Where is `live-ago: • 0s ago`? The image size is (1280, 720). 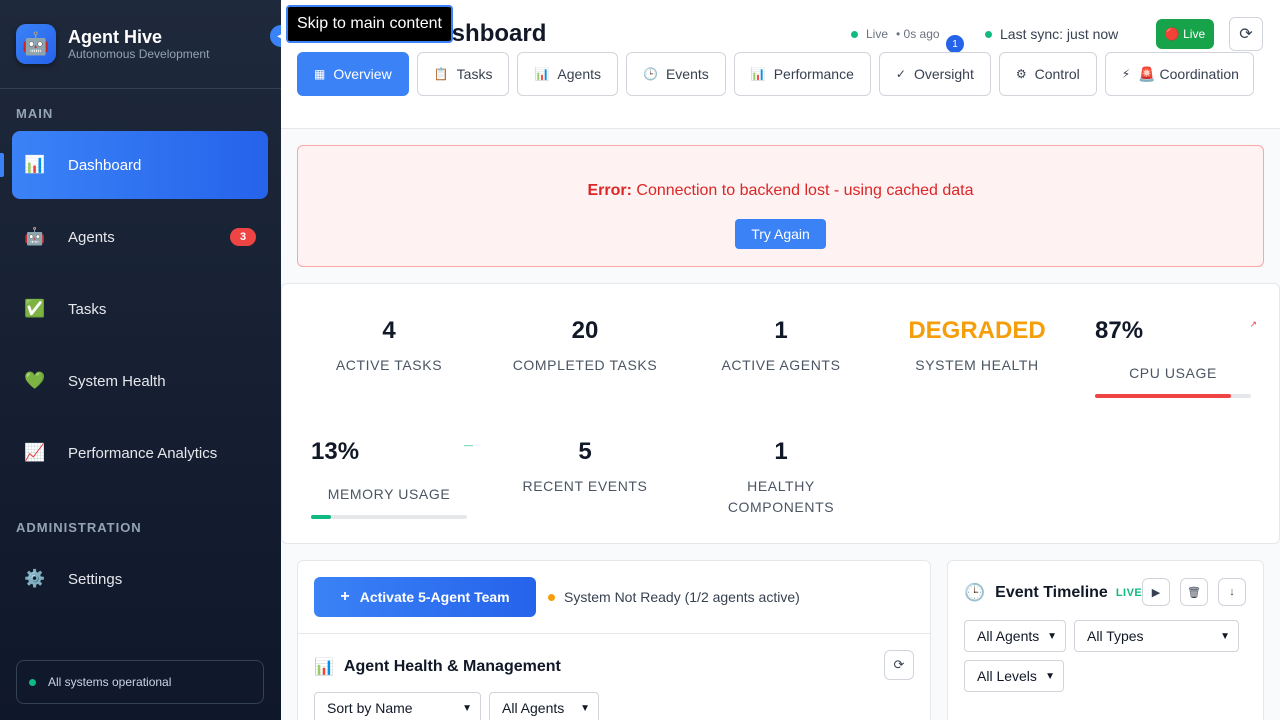
live-ago: • 0s ago is located at coordinates (918, 34).